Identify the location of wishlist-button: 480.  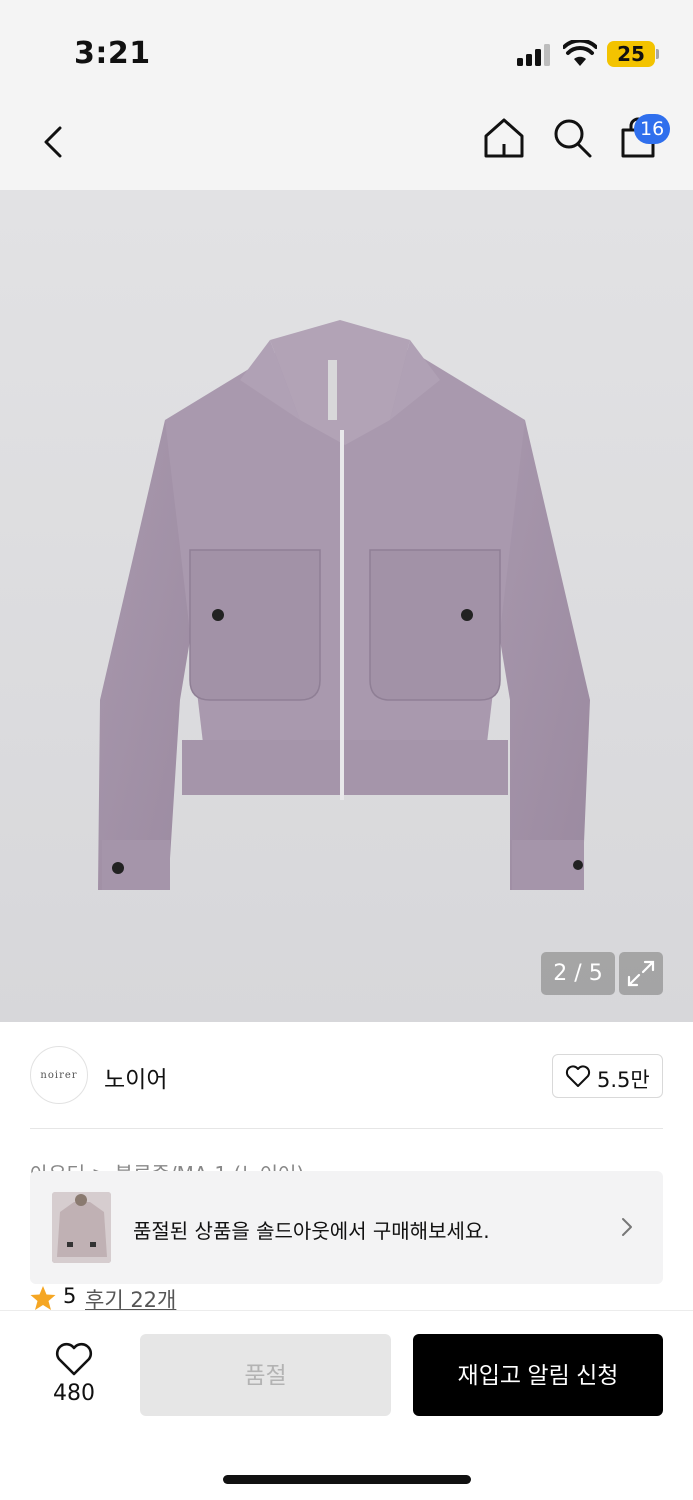
(74, 1375).